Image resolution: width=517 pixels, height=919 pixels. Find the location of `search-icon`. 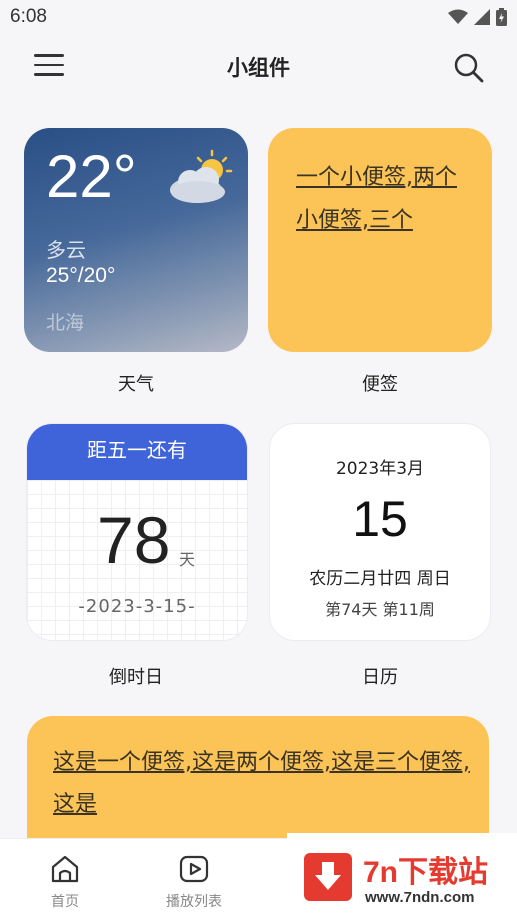

search-icon is located at coordinates (469, 68).